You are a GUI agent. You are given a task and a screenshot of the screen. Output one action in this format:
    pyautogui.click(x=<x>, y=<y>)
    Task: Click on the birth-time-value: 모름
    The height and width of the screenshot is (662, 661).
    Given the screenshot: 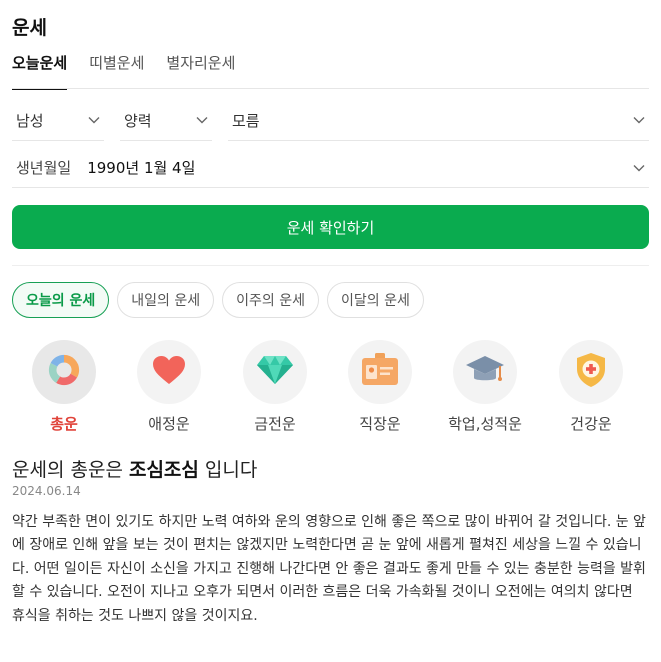 What is the action you would take?
    pyautogui.click(x=246, y=120)
    